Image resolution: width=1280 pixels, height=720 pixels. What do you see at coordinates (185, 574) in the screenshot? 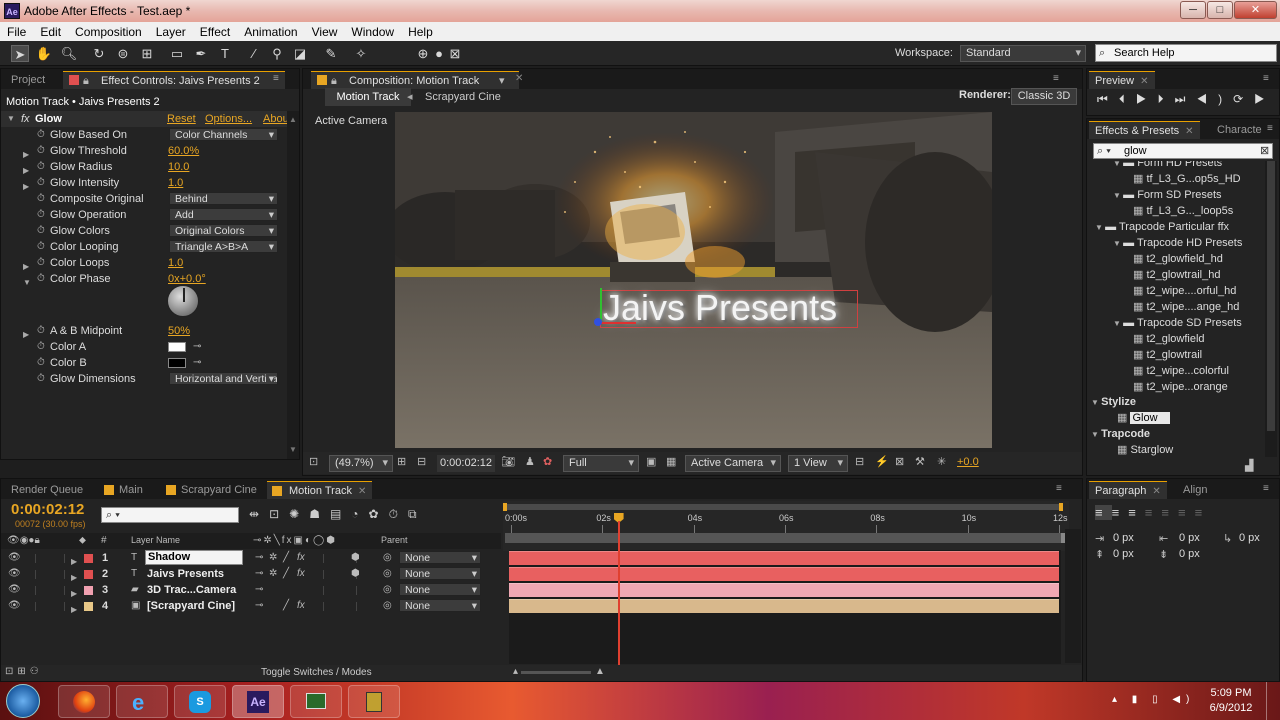
I see `layer-name: Jaivs Presents` at bounding box center [185, 574].